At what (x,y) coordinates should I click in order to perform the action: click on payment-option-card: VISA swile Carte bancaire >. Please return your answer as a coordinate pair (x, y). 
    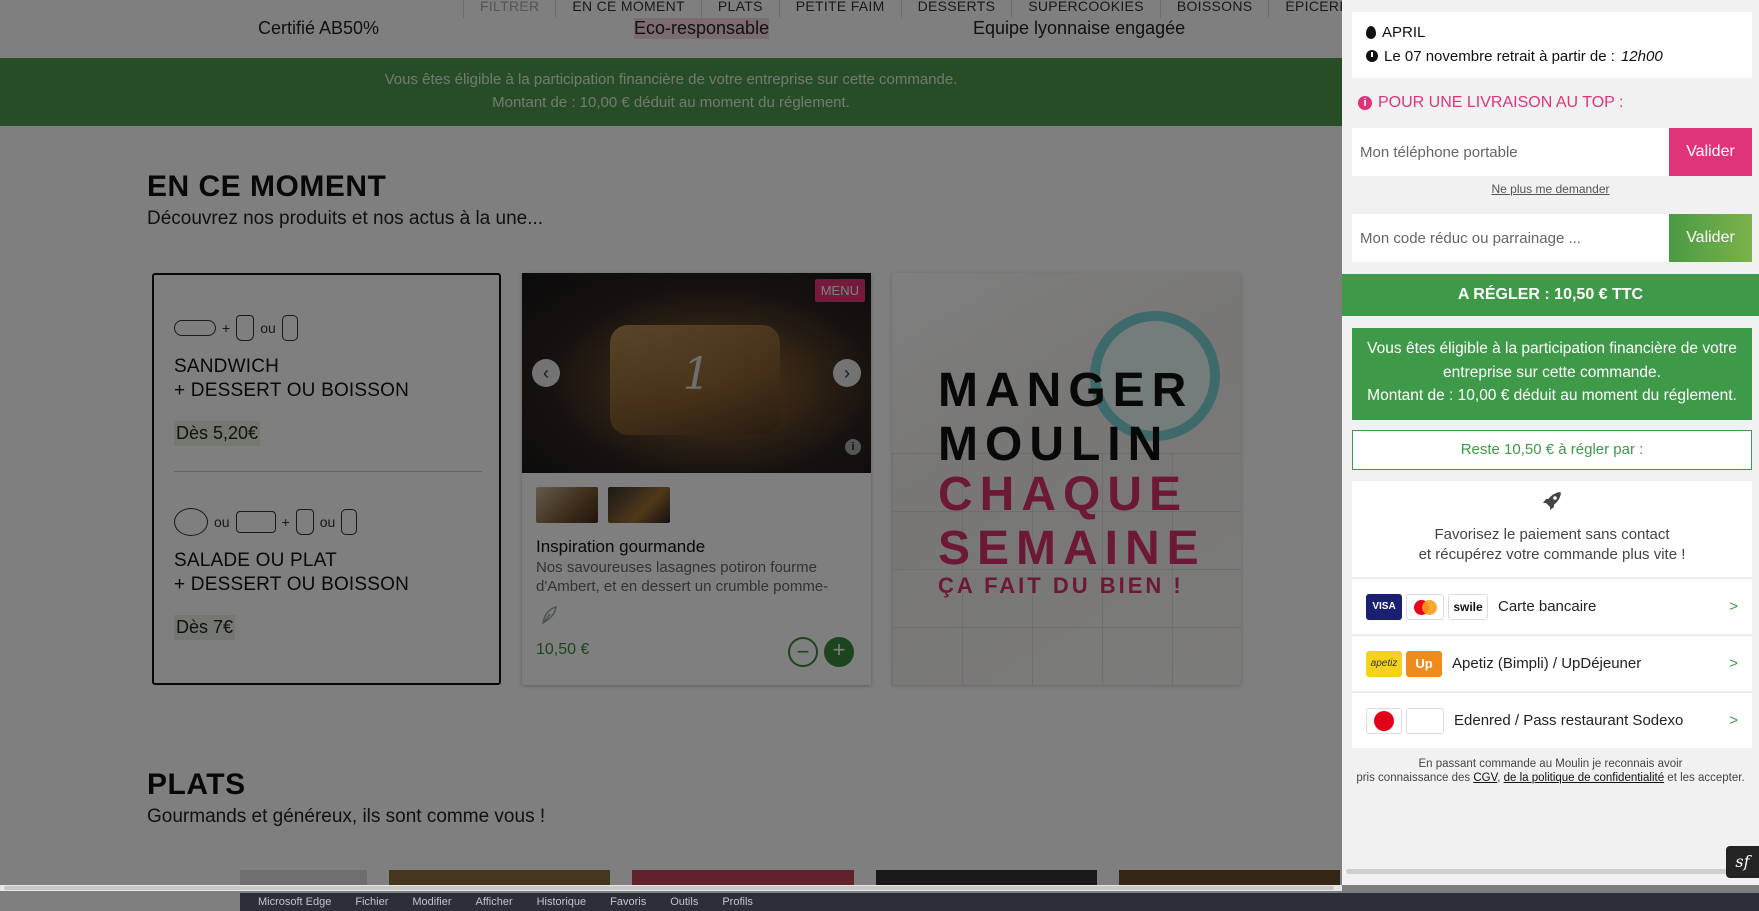
    Looking at the image, I should click on (1552, 606).